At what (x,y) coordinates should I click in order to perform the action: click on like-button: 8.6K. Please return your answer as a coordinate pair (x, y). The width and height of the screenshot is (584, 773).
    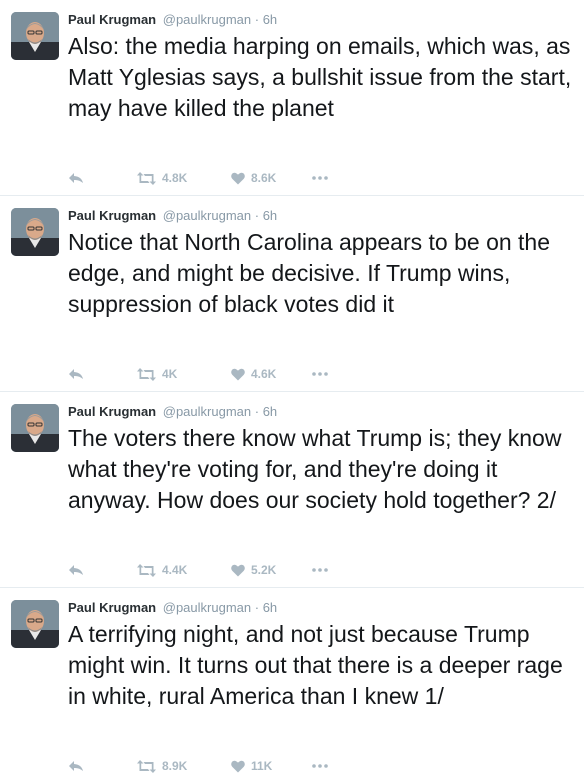
    Looking at the image, I should click on (253, 178).